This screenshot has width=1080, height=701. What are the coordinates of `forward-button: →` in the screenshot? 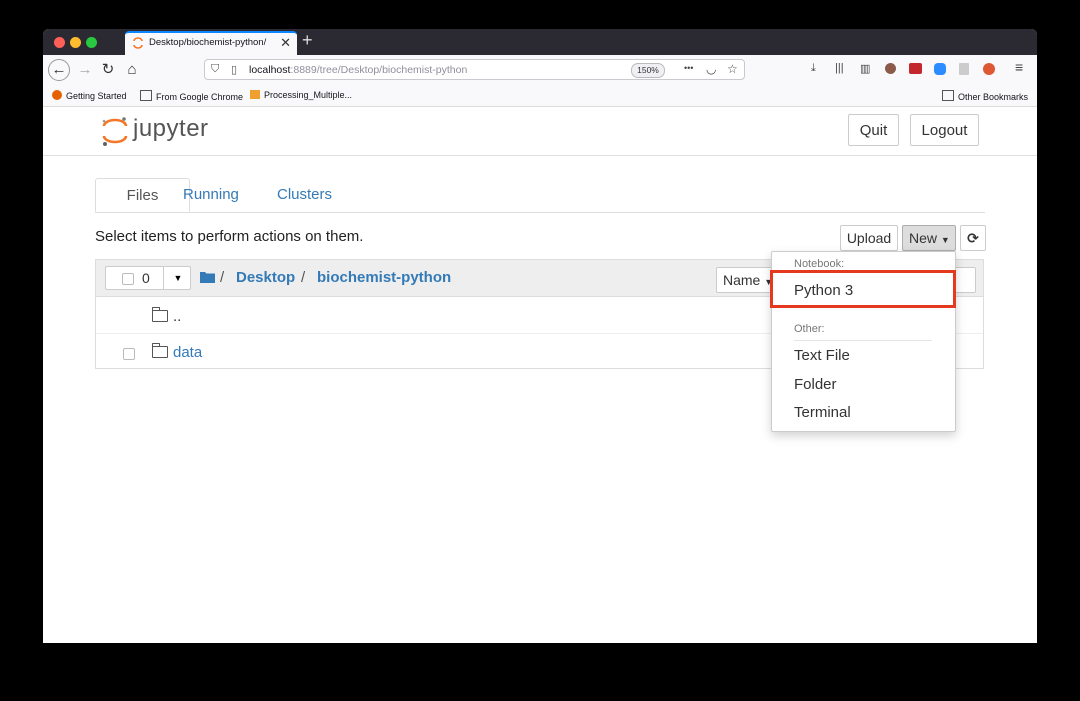 It's located at (85, 70).